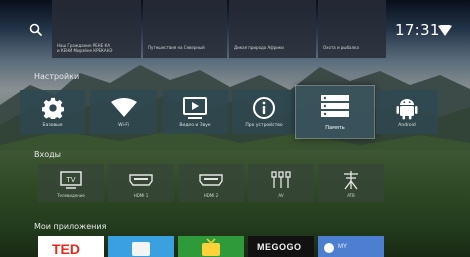 The height and width of the screenshot is (257, 470). I want to click on tile-wifi: Wi-Fi, so click(123, 112).